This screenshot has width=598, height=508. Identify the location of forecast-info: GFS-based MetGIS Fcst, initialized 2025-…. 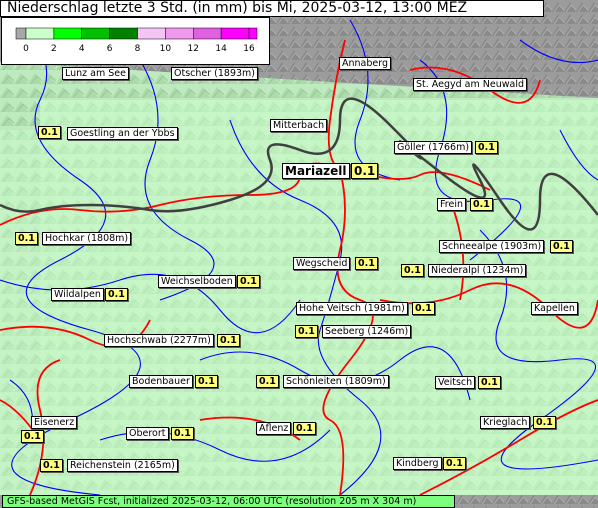
(228, 501).